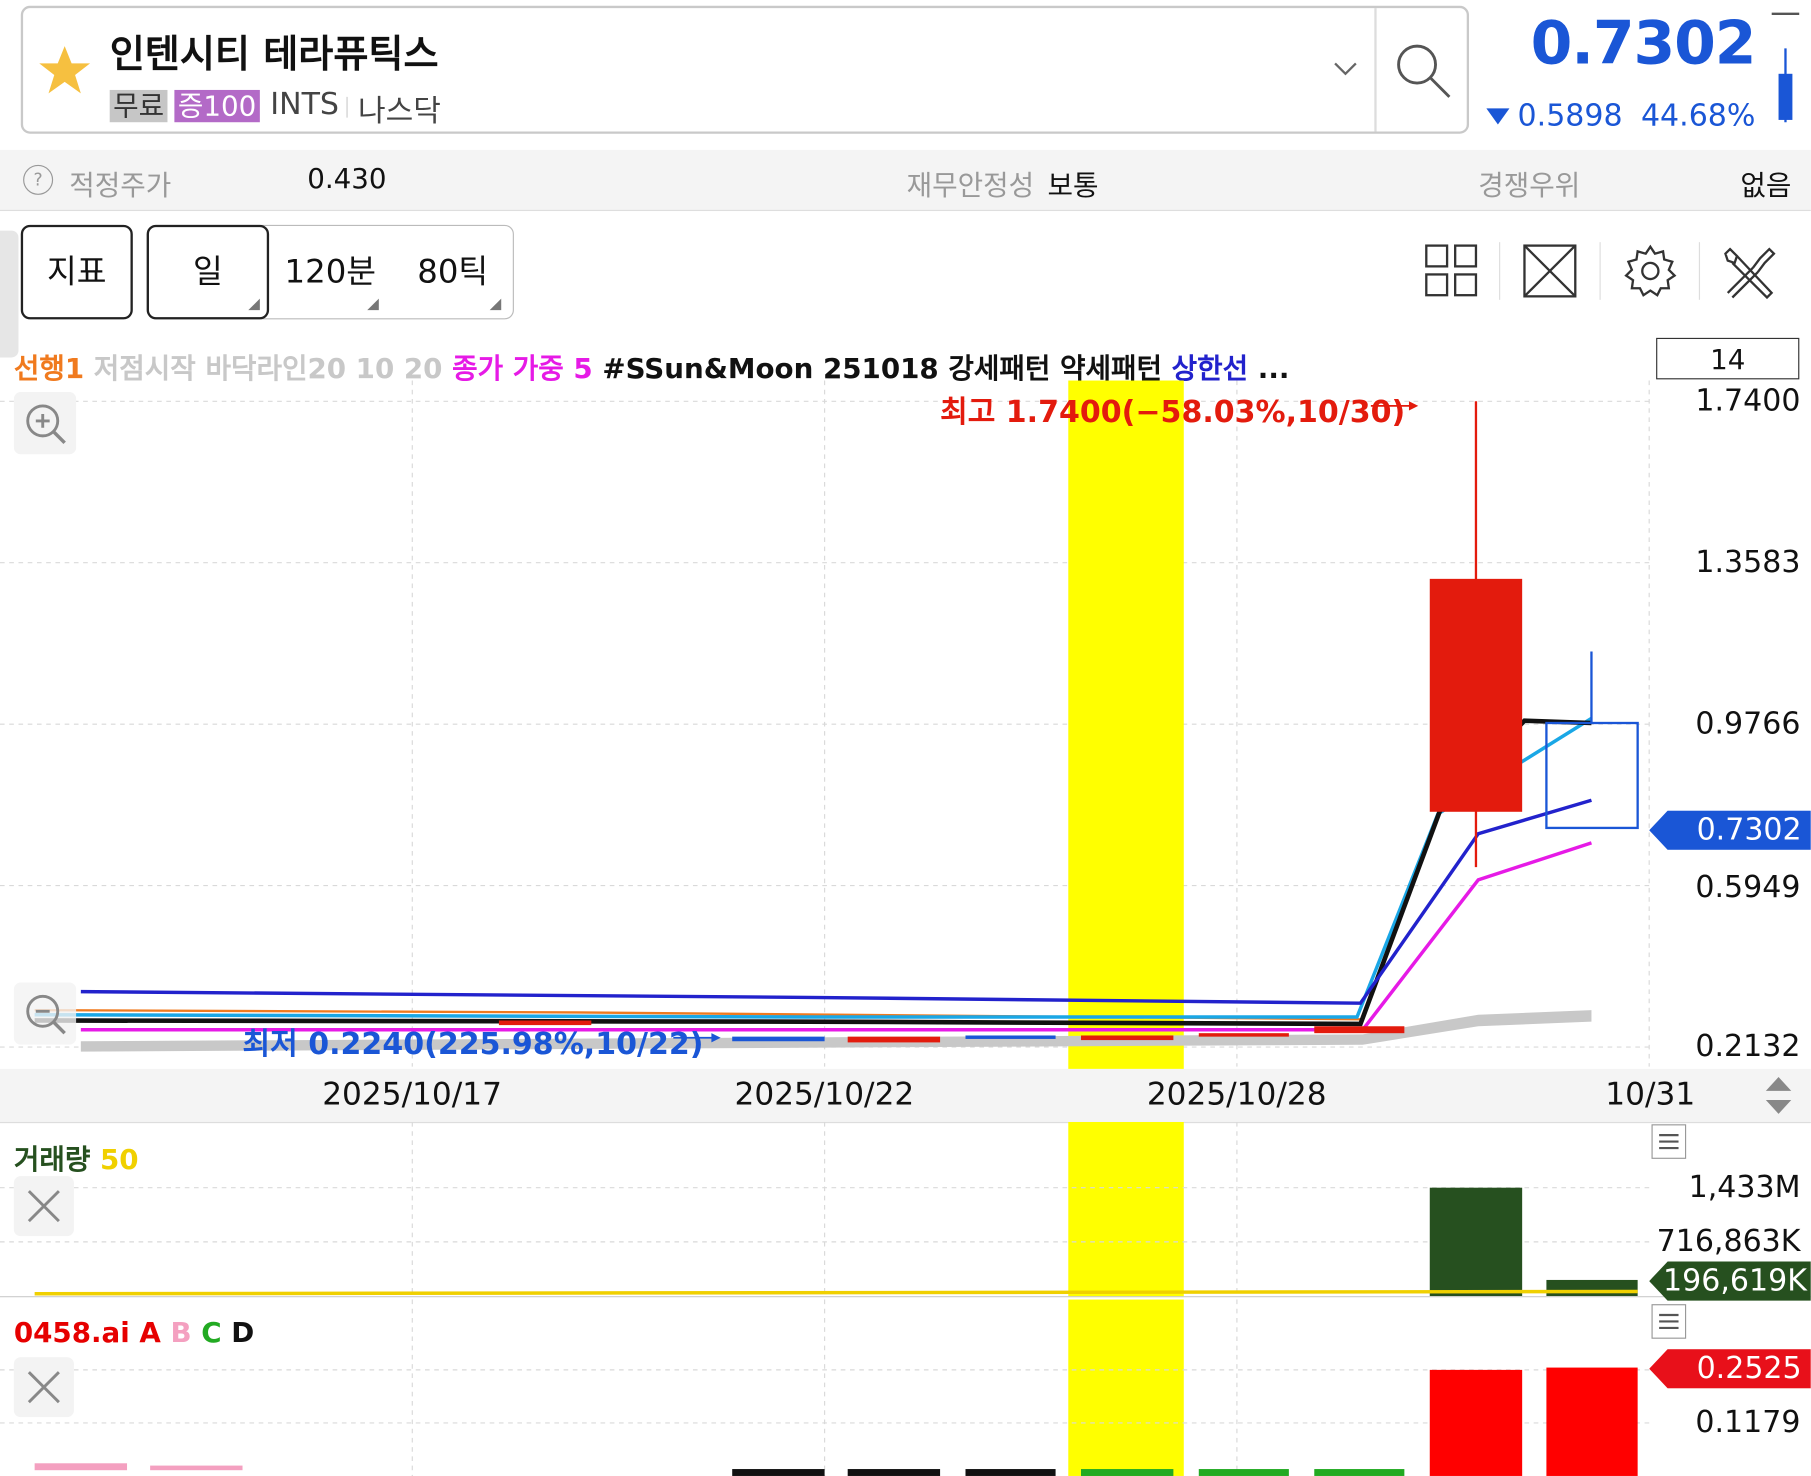 Image resolution: width=1811 pixels, height=1476 pixels. Describe the element at coordinates (1748, 1423) in the screenshot. I see `y-tick-label: 0.1179` at that location.